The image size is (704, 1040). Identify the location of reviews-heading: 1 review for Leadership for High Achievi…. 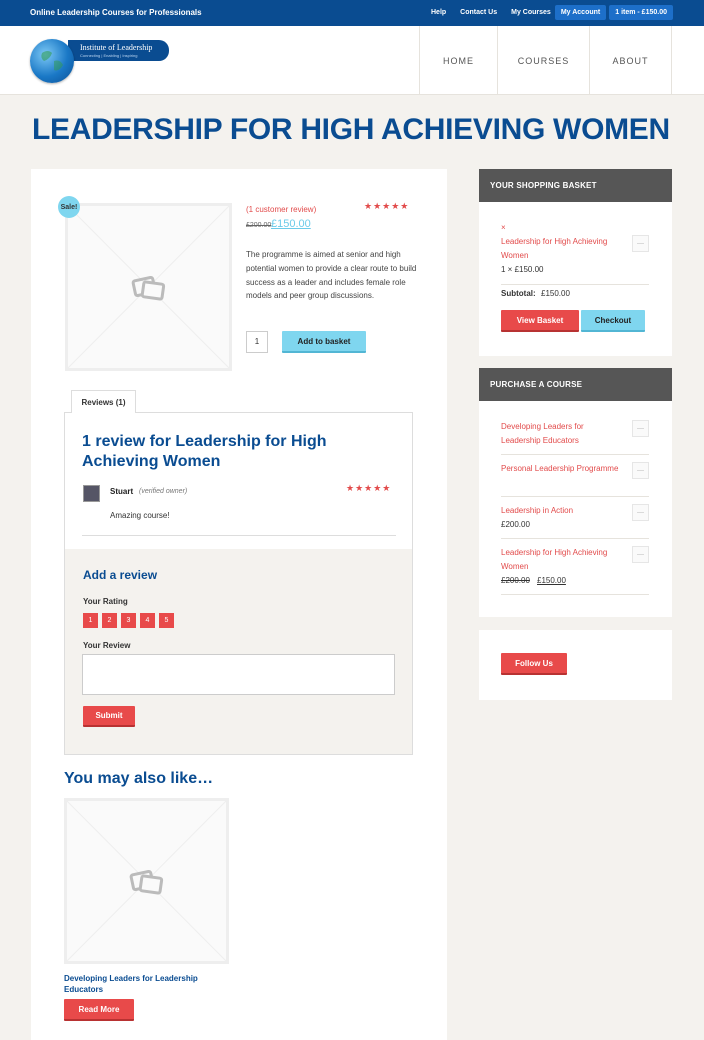
(204, 451).